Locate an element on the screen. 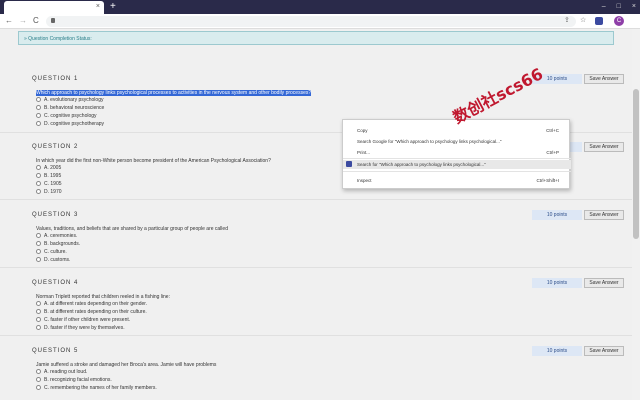  answer-option: B. backgrounds. is located at coordinates (58, 244).